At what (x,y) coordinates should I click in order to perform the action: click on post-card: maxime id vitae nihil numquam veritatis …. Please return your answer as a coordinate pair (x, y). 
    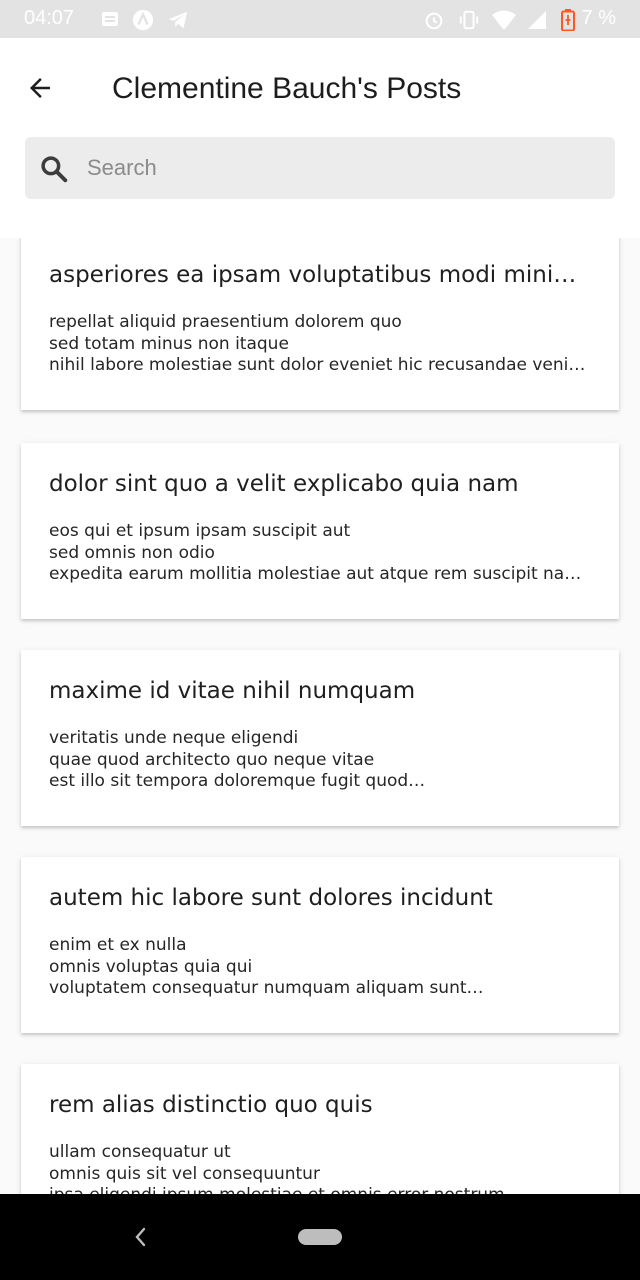
    Looking at the image, I should click on (320, 738).